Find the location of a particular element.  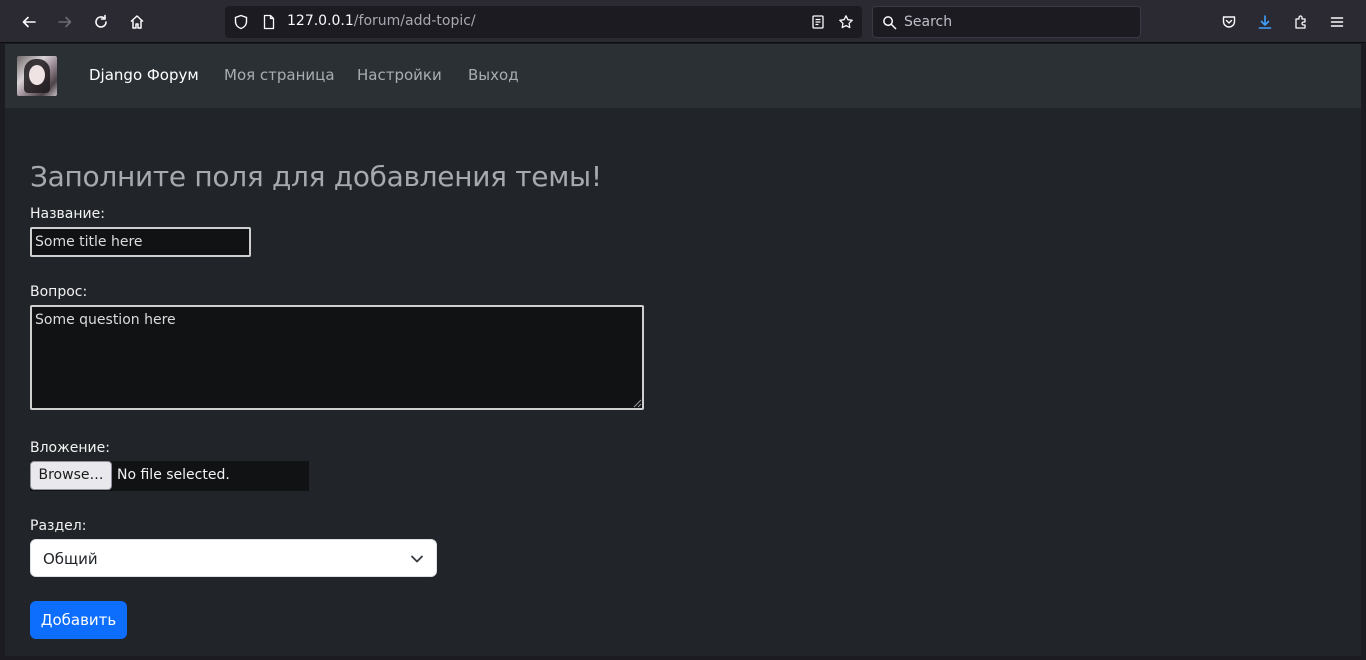

url-bar: 127.0.0.1/forum/add-topic/ is located at coordinates (543, 22).